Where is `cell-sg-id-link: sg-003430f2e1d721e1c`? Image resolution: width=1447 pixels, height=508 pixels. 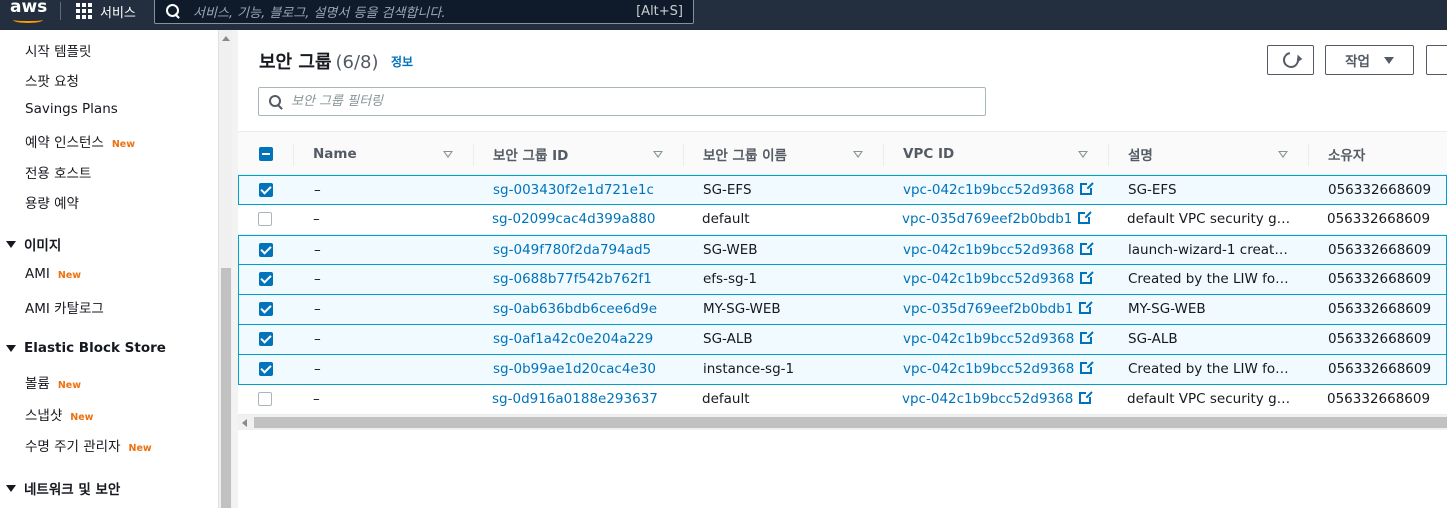 cell-sg-id-link: sg-003430f2e1d721e1c is located at coordinates (585, 191).